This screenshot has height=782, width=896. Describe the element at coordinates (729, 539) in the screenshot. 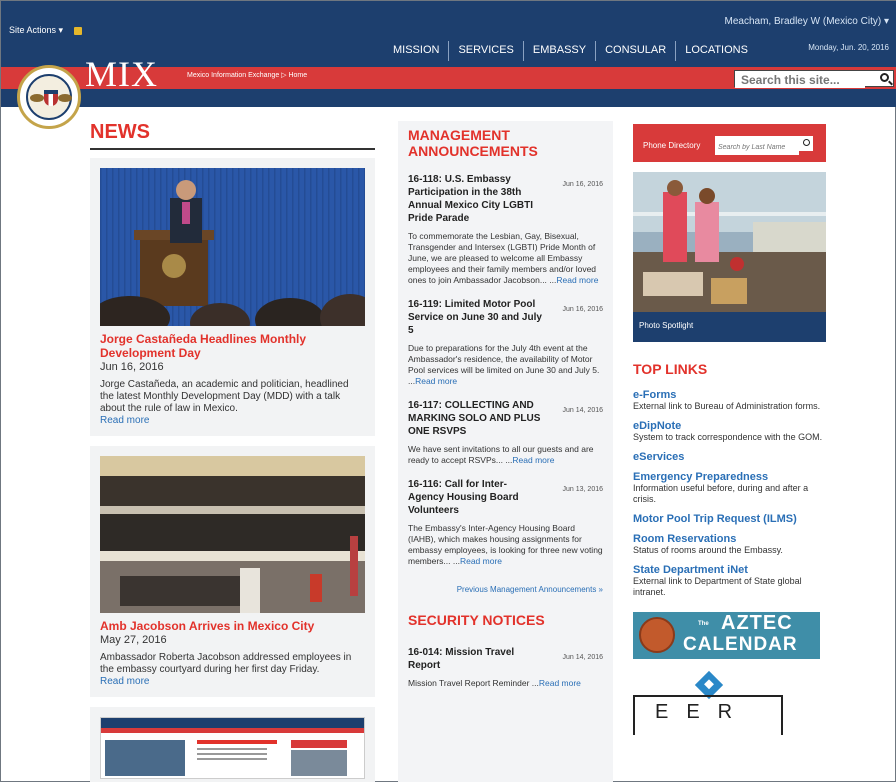

I see `top-link-room-reservations: Room Reservations` at that location.